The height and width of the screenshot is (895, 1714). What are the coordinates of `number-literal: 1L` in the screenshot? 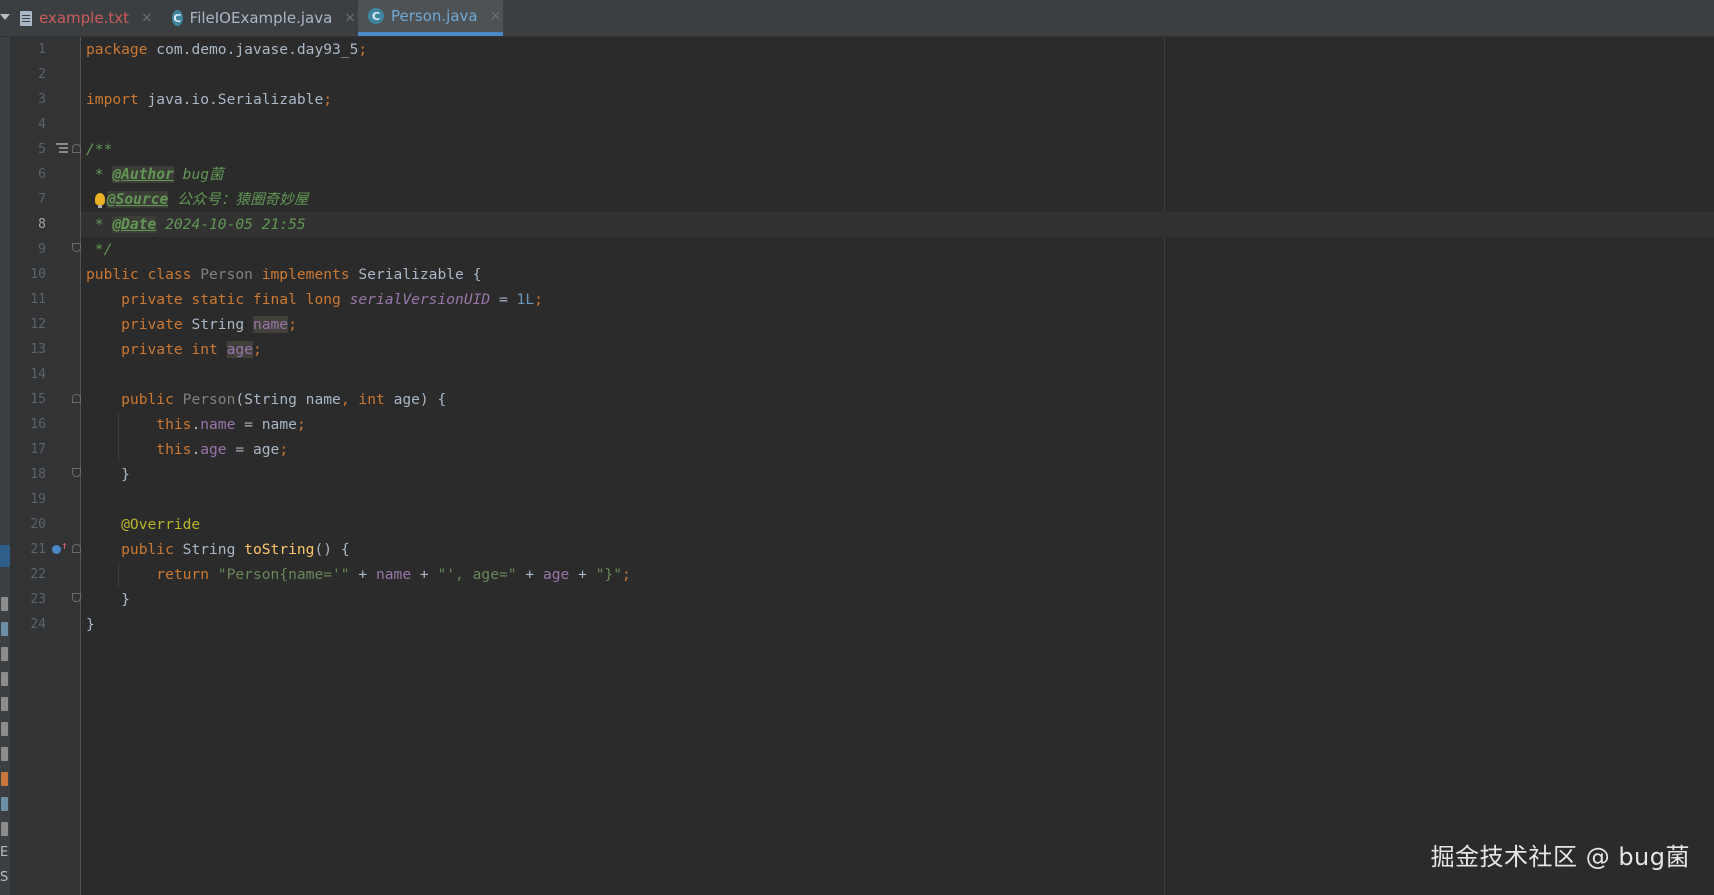 It's located at (525, 299).